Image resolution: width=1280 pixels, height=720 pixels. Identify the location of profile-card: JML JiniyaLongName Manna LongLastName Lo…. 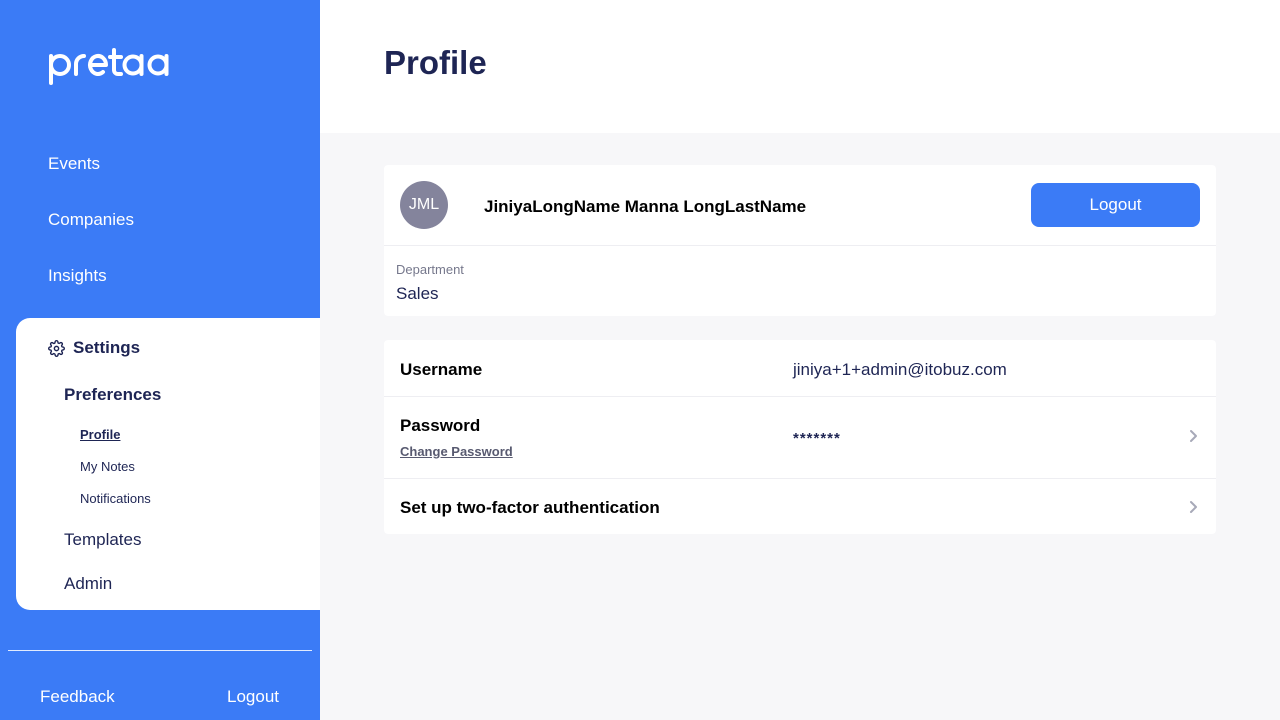
(800, 240).